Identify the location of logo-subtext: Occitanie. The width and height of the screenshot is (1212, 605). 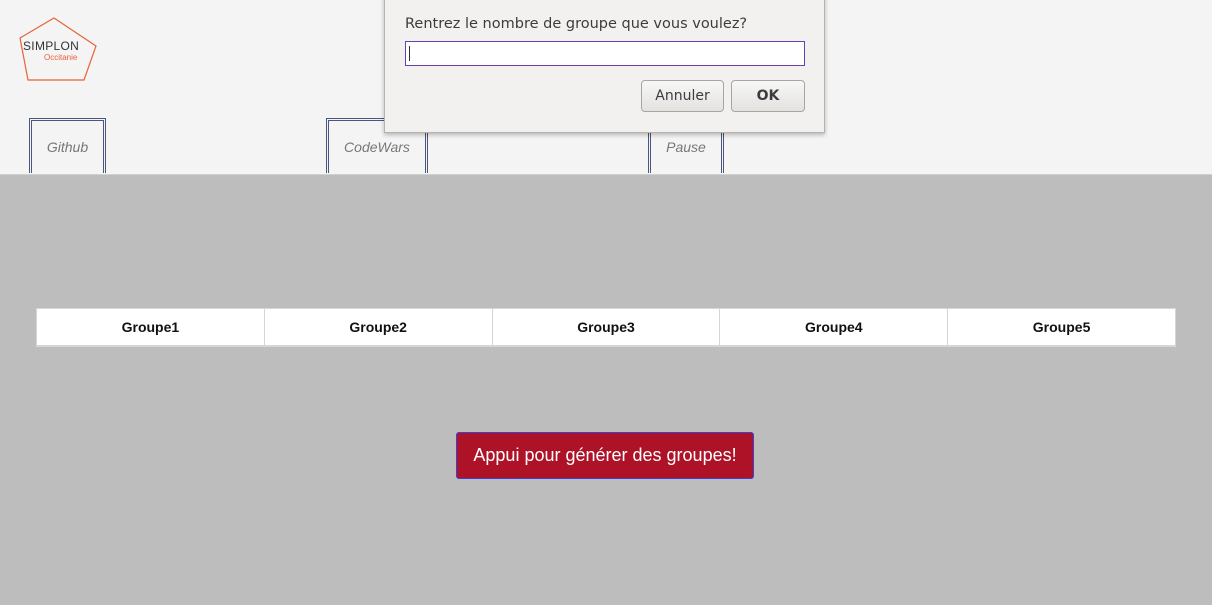
(61, 57).